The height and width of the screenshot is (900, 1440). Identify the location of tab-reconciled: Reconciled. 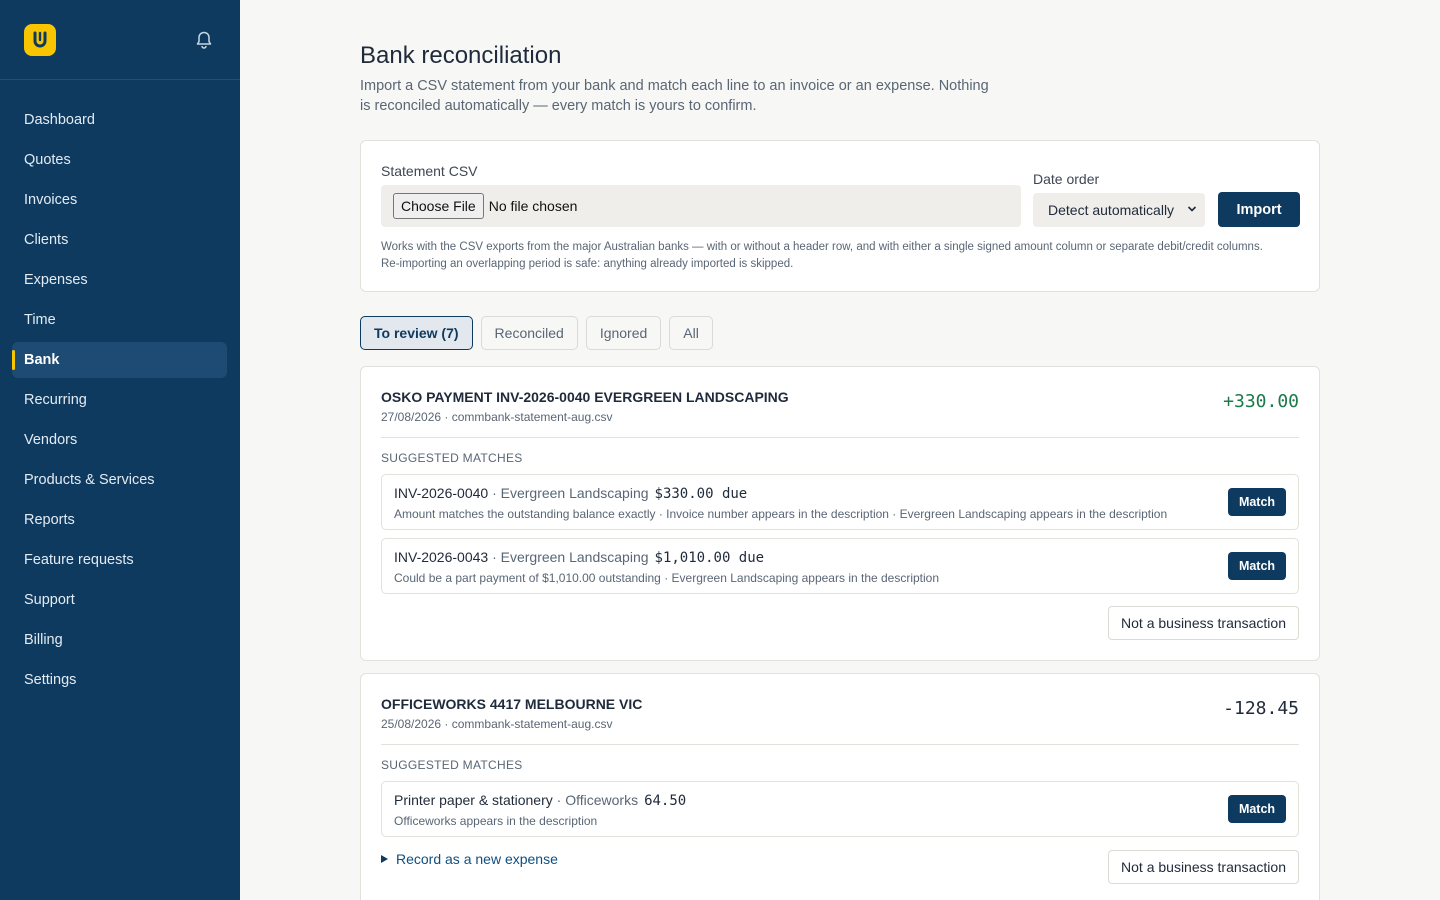
(529, 333).